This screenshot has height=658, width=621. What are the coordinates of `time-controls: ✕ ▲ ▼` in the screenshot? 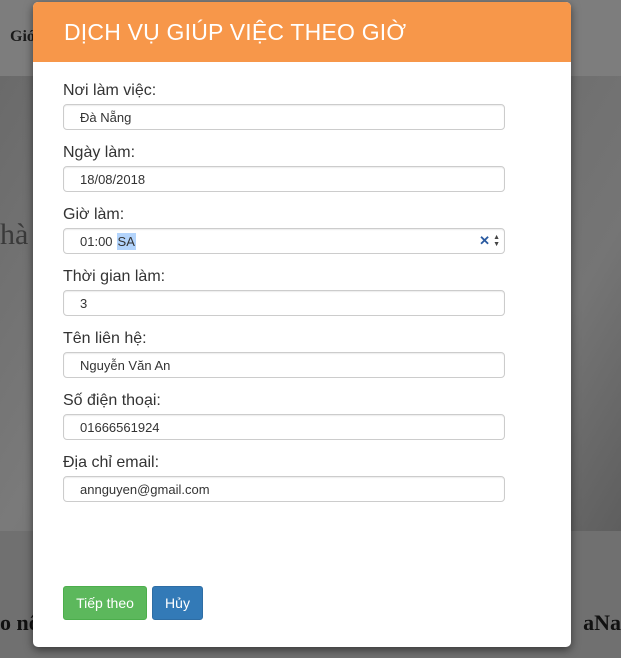 It's located at (489, 241).